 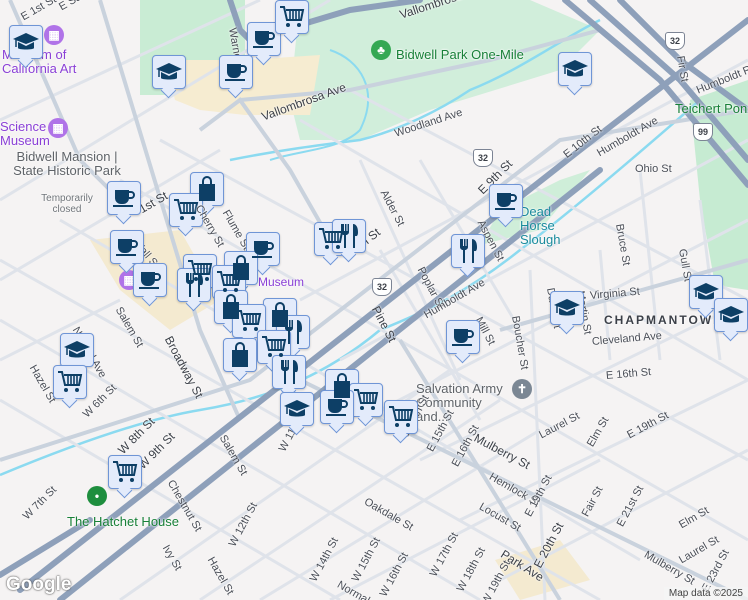 What do you see at coordinates (705, 593) in the screenshot?
I see `map-attribution: Map data ©2025` at bounding box center [705, 593].